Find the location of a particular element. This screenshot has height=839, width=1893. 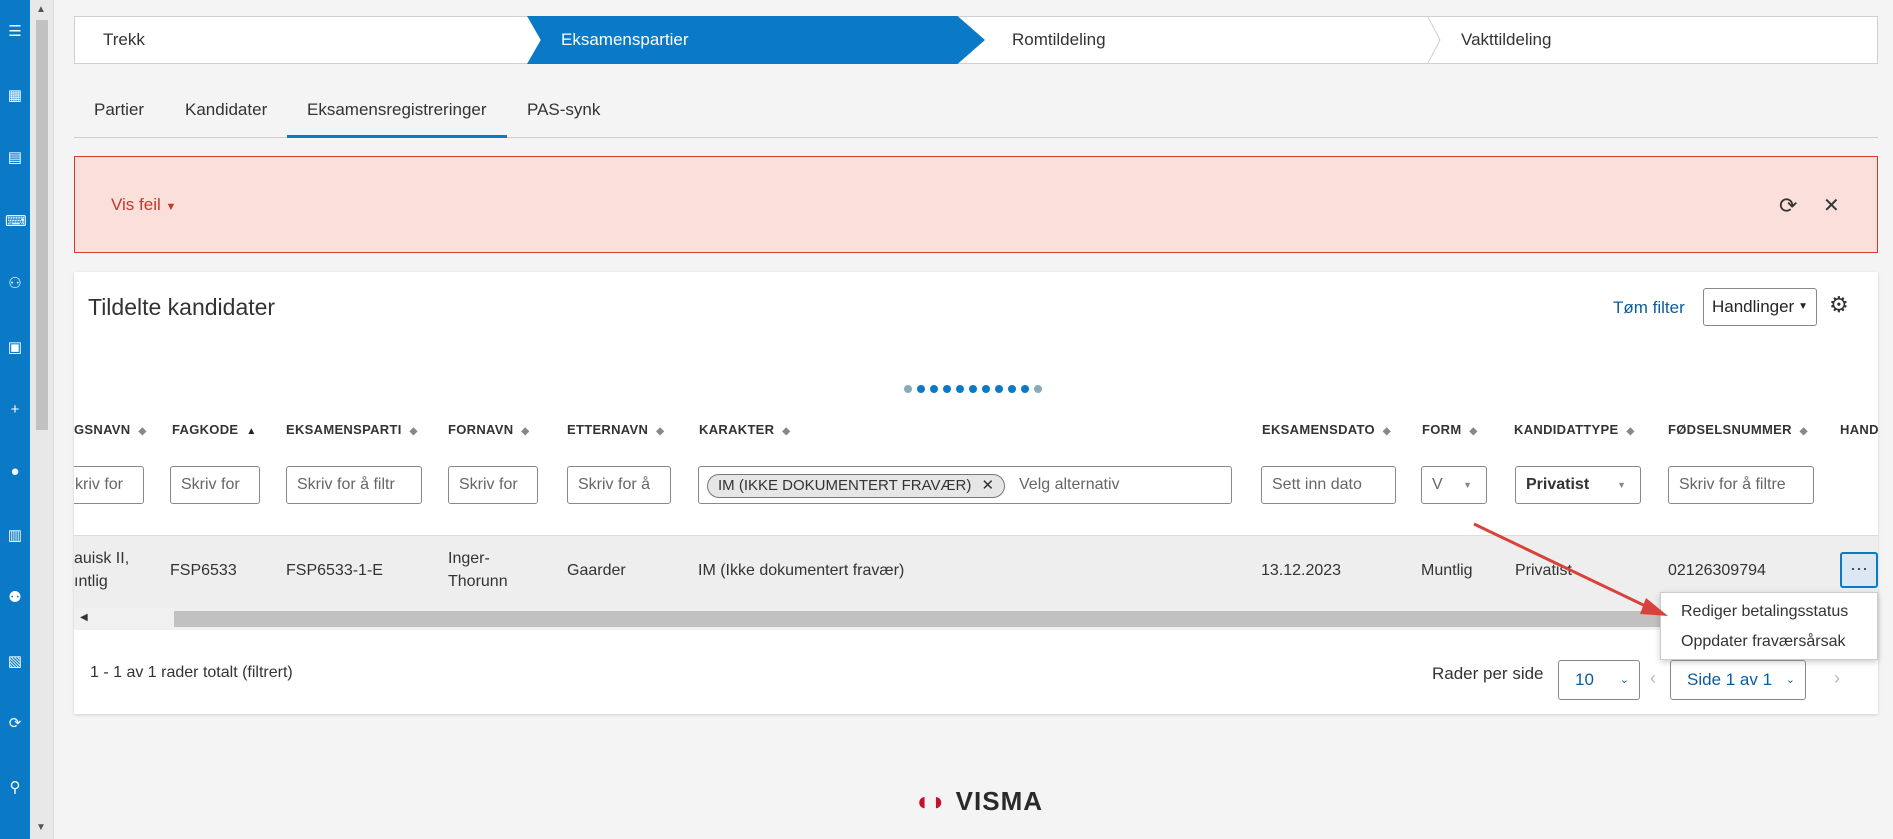

scroll-up-icon: ▲ is located at coordinates (41, 9).